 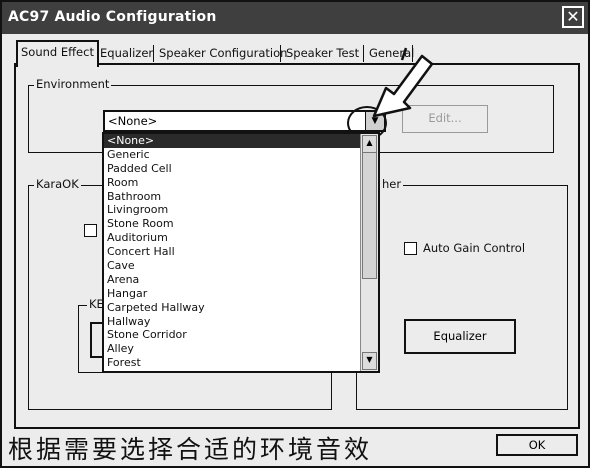 I want to click on tab-speaker-test: Speaker Test, so click(x=322, y=54).